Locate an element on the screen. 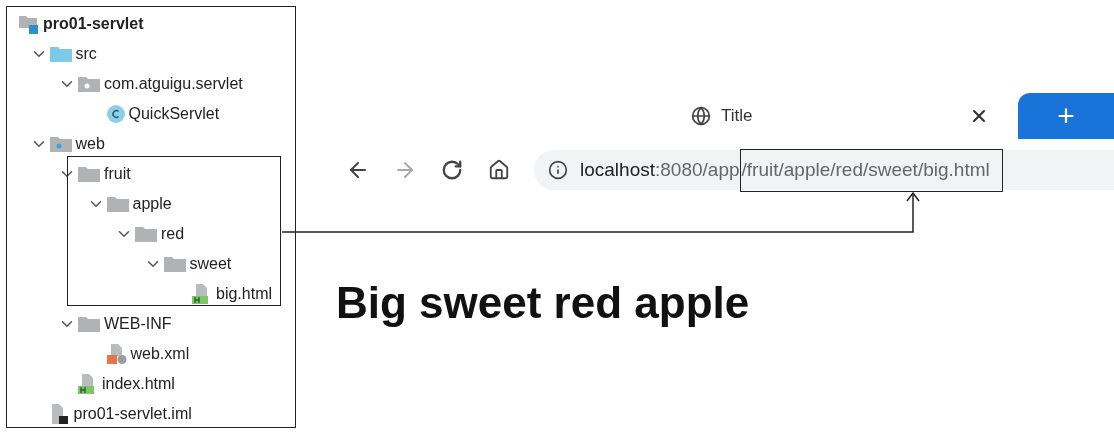 Image resolution: width=1114 pixels, height=437 pixels. highlighted-url-path: /fruit/apple/red/sweet/big.html is located at coordinates (871, 170).